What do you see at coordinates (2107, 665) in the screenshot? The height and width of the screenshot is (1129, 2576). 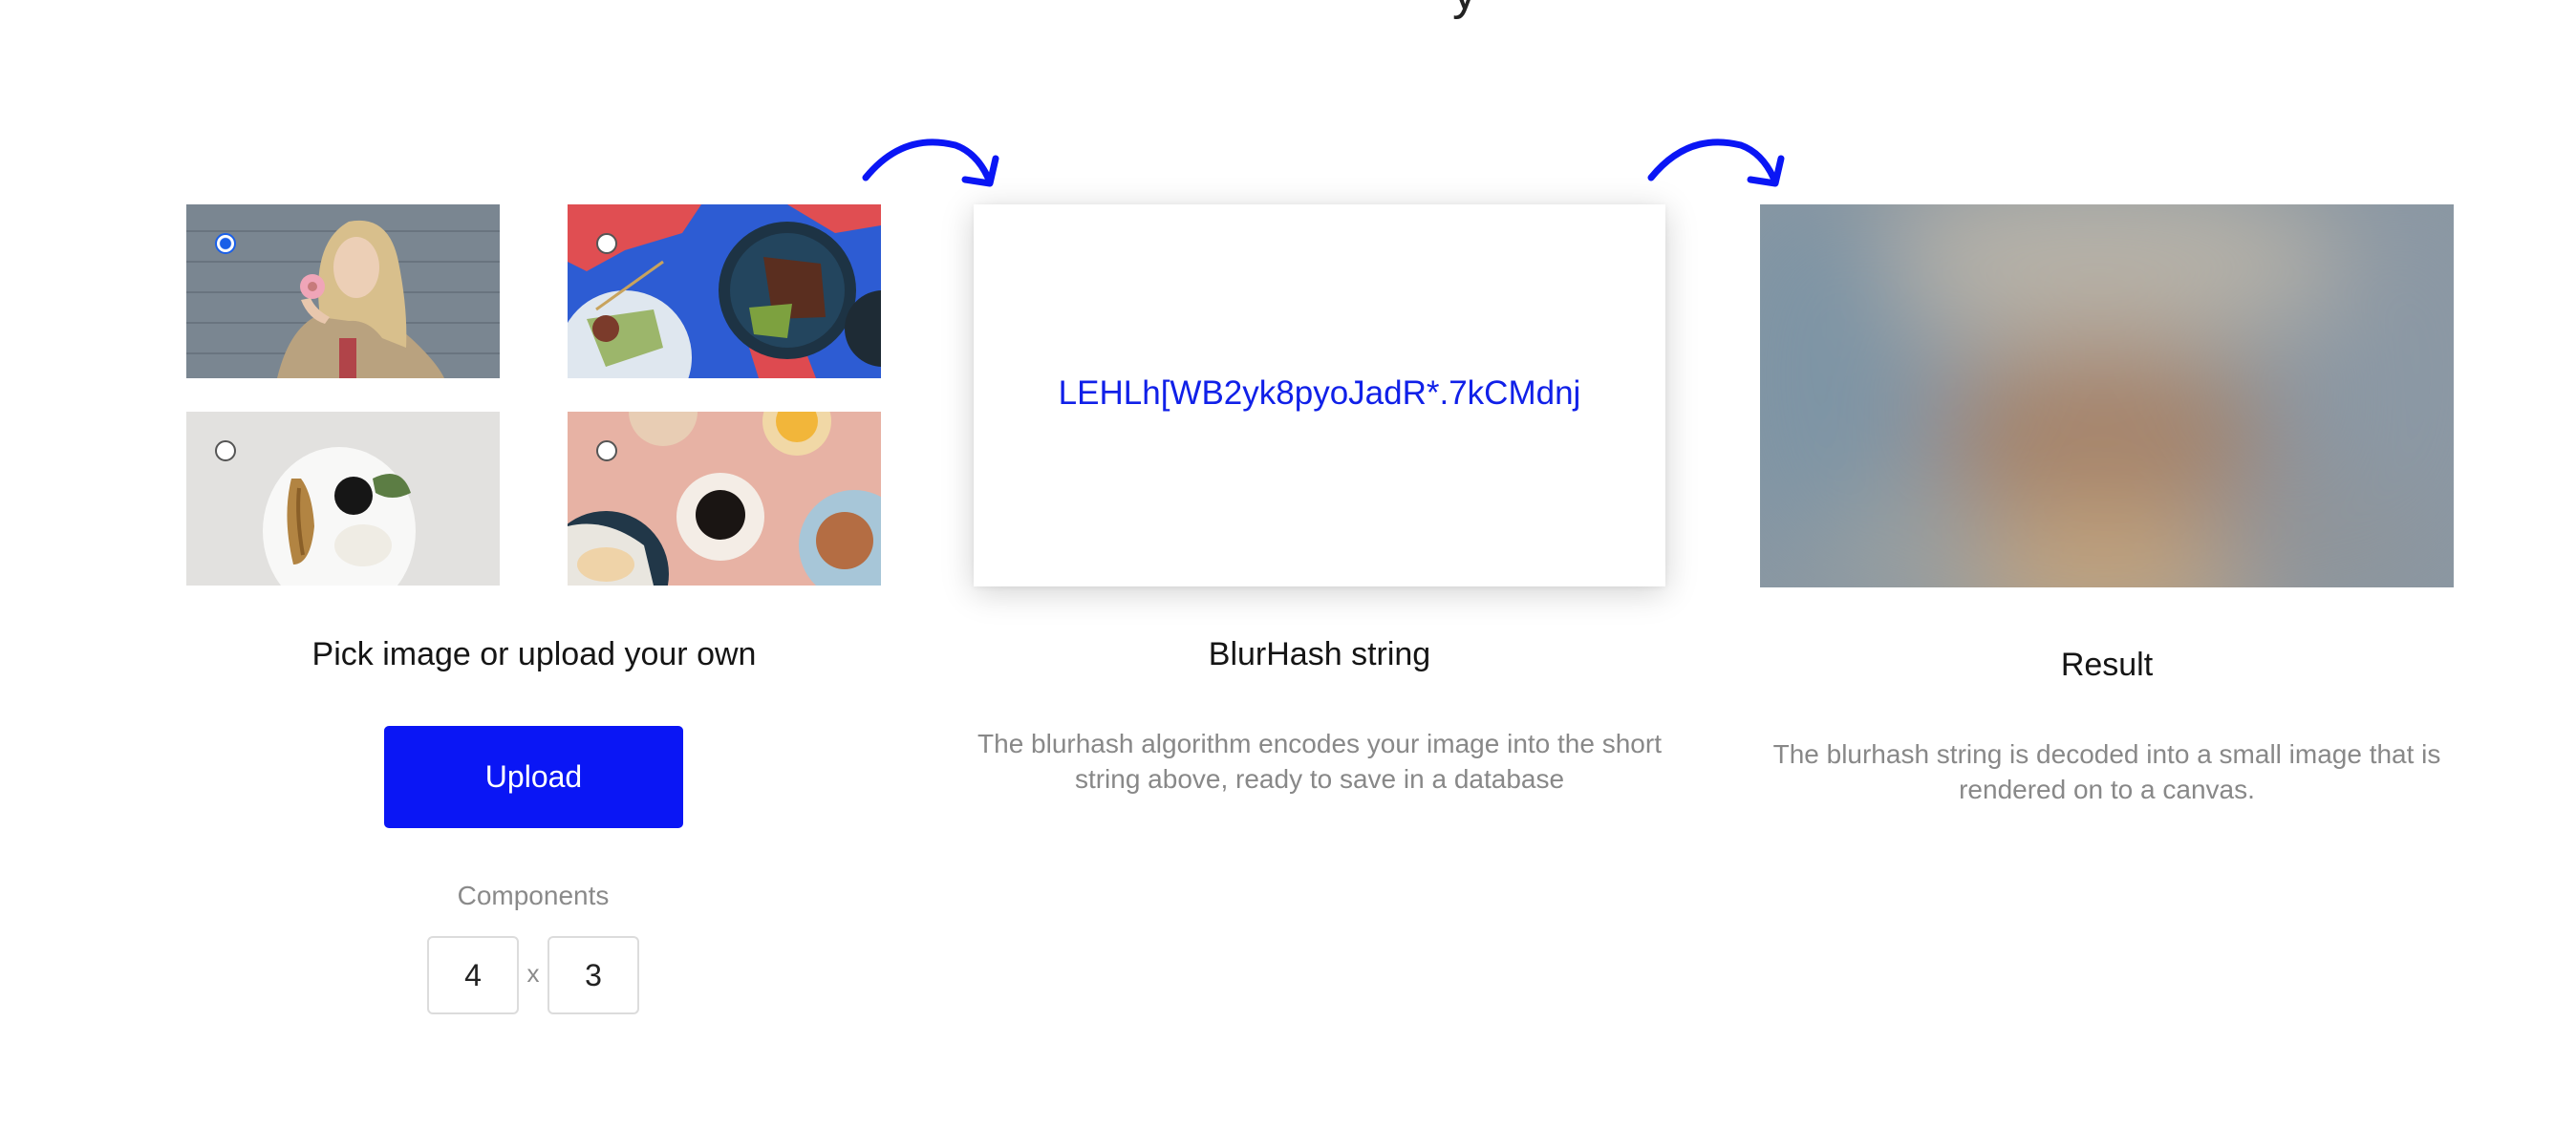 I see `result-heading: Result` at bounding box center [2107, 665].